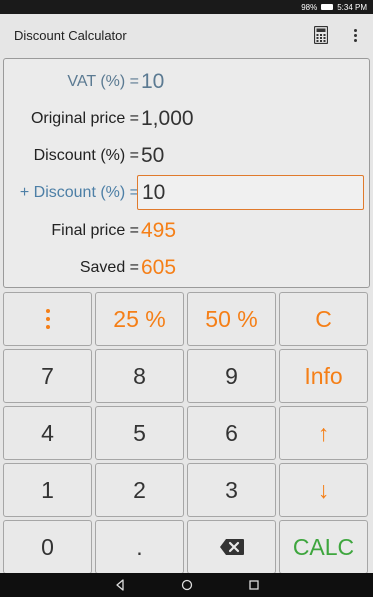 Image resolution: width=373 pixels, height=597 pixels. Describe the element at coordinates (187, 156) in the screenshot. I see `discount-row: Discount (%) = 50` at that location.